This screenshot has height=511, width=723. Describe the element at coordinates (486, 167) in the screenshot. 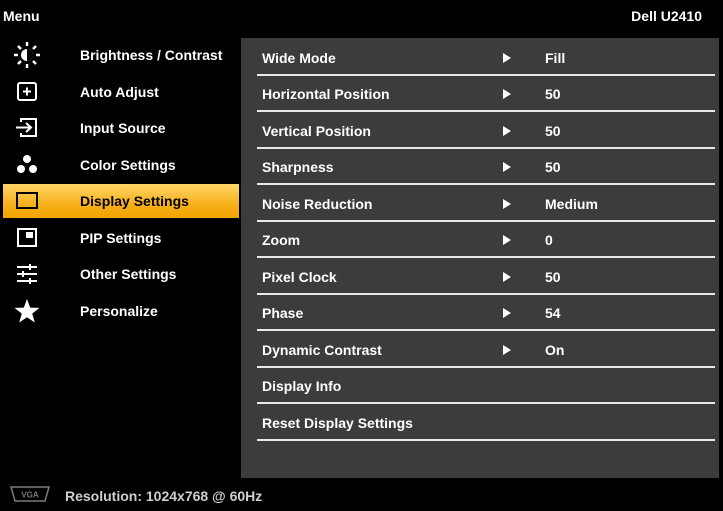

I see `option-sharpness: Sharpness 50` at that location.